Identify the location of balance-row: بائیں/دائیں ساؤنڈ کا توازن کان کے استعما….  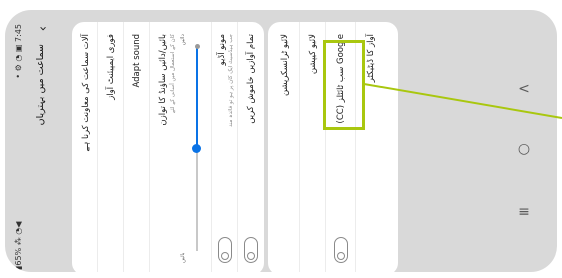
(181, 147).